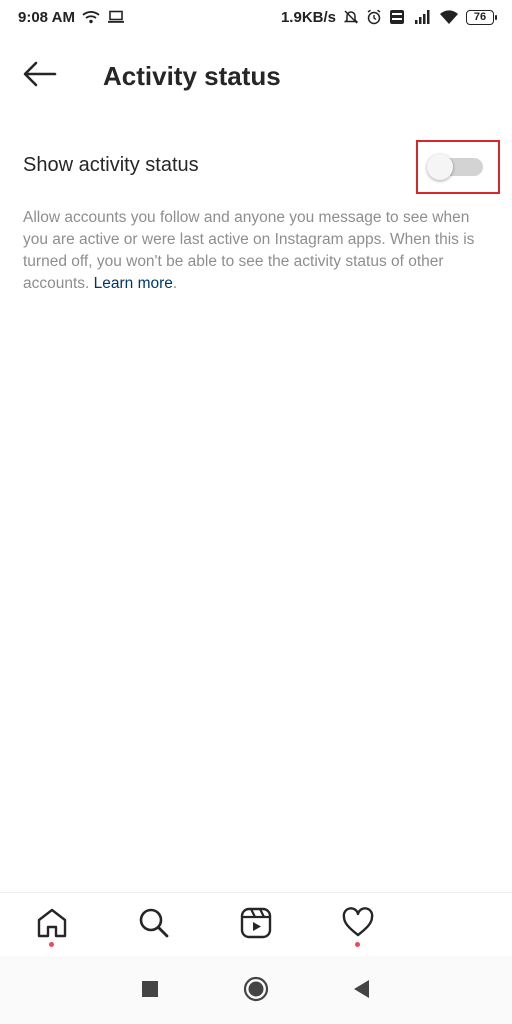 Image resolution: width=512 pixels, height=1024 pixels. Describe the element at coordinates (422, 17) in the screenshot. I see `signal-icon` at that location.